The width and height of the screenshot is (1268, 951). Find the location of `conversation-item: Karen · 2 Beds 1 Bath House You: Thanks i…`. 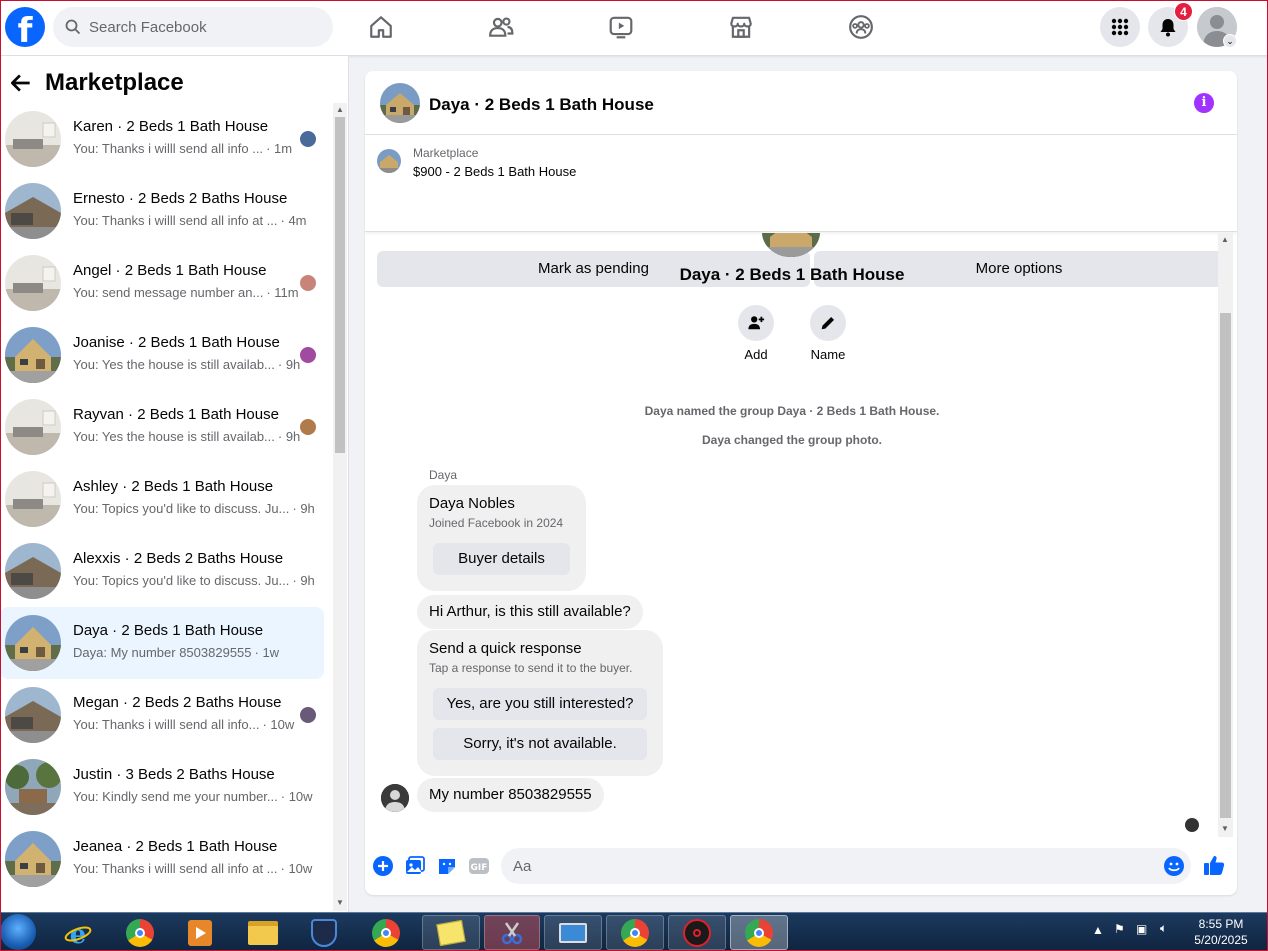

conversation-item: Karen · 2 Beds 1 Bath House You: Thanks i… is located at coordinates (162, 139).